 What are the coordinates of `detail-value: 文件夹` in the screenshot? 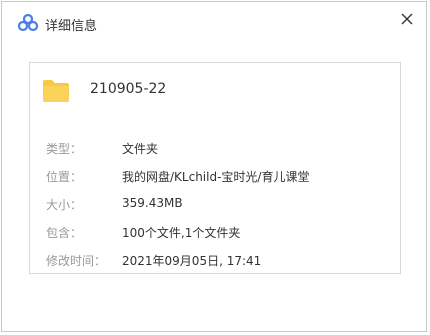 It's located at (140, 149).